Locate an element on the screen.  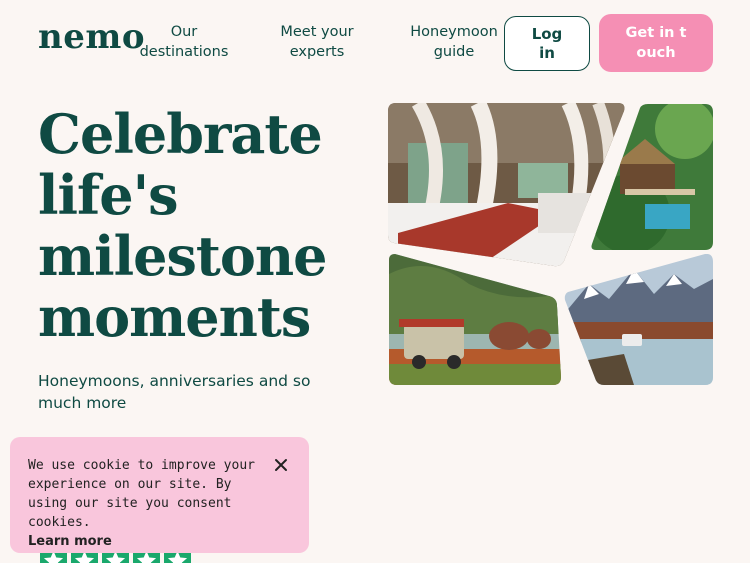
close-icon is located at coordinates (281, 465).